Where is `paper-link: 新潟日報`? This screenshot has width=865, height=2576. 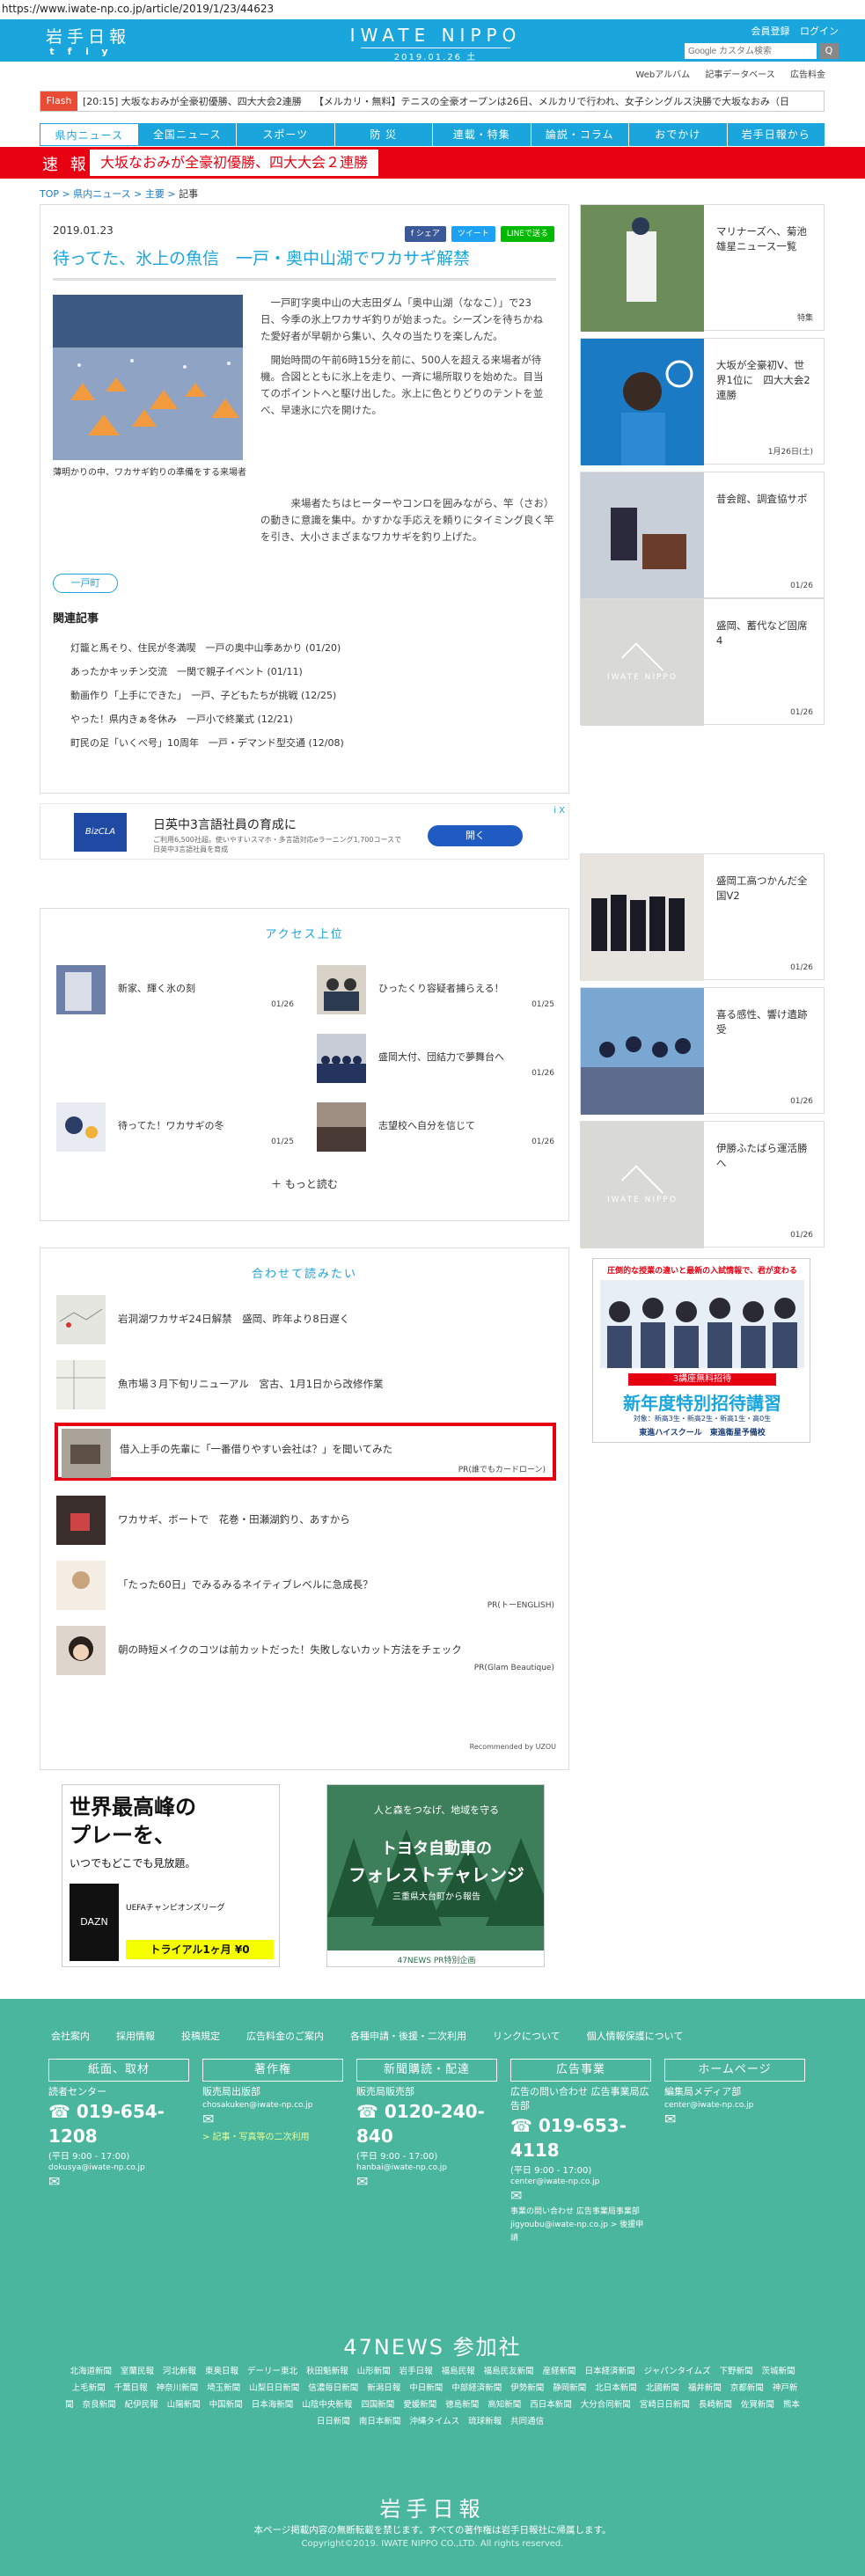 paper-link: 新潟日報 is located at coordinates (383, 2388).